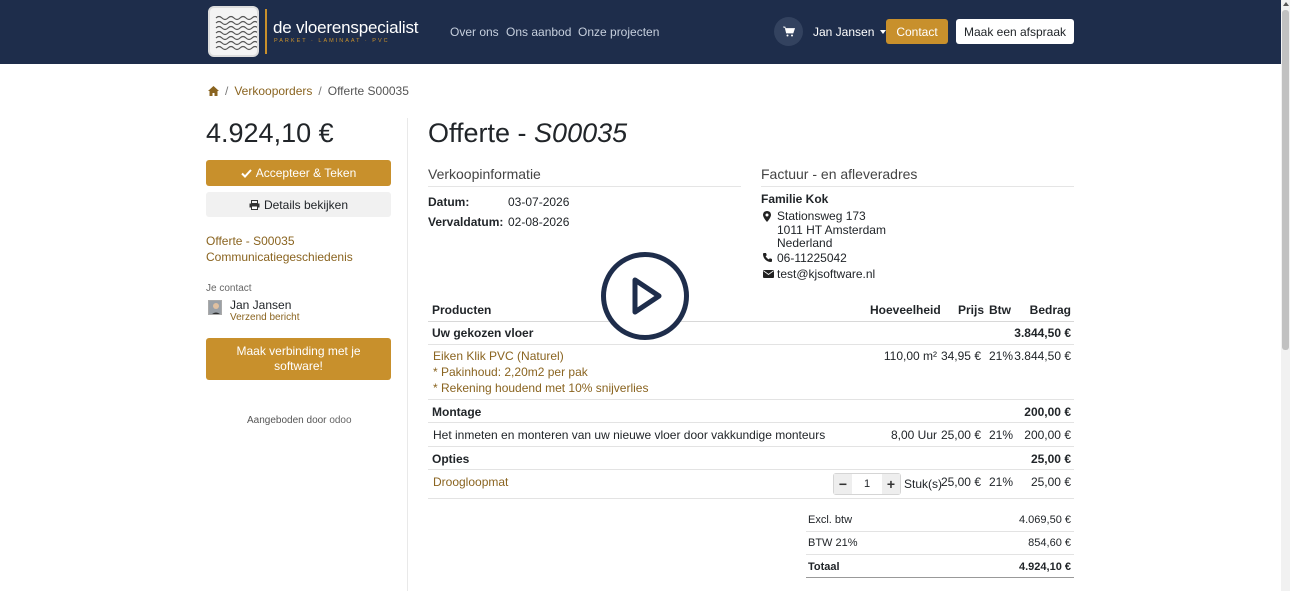  I want to click on quantity-stepper: − 1 +, so click(867, 484).